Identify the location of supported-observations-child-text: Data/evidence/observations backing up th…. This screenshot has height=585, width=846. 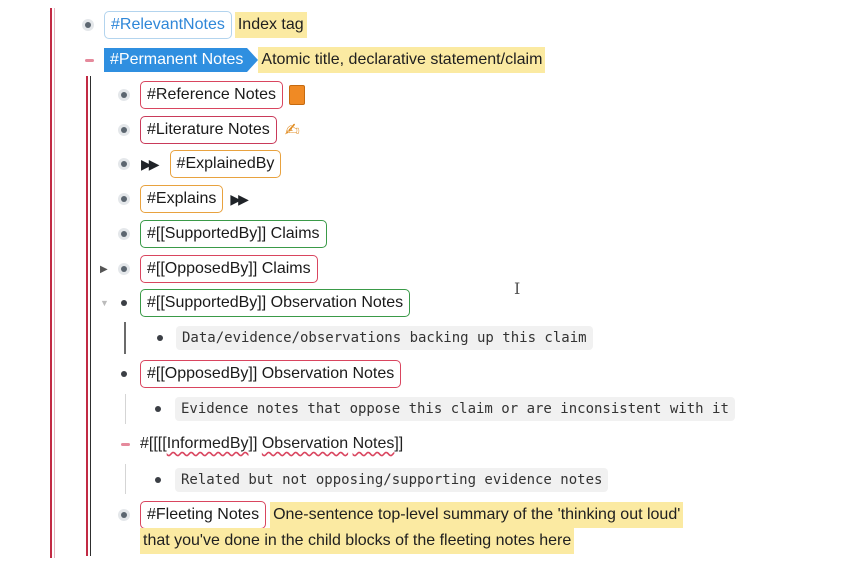
(384, 338).